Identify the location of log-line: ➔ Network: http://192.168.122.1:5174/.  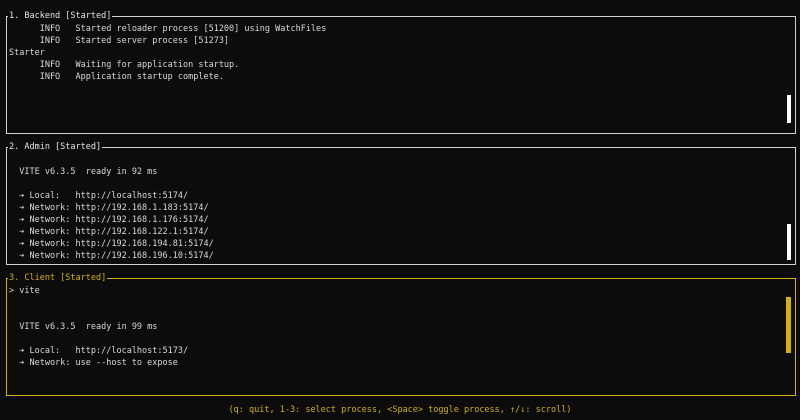
(109, 232).